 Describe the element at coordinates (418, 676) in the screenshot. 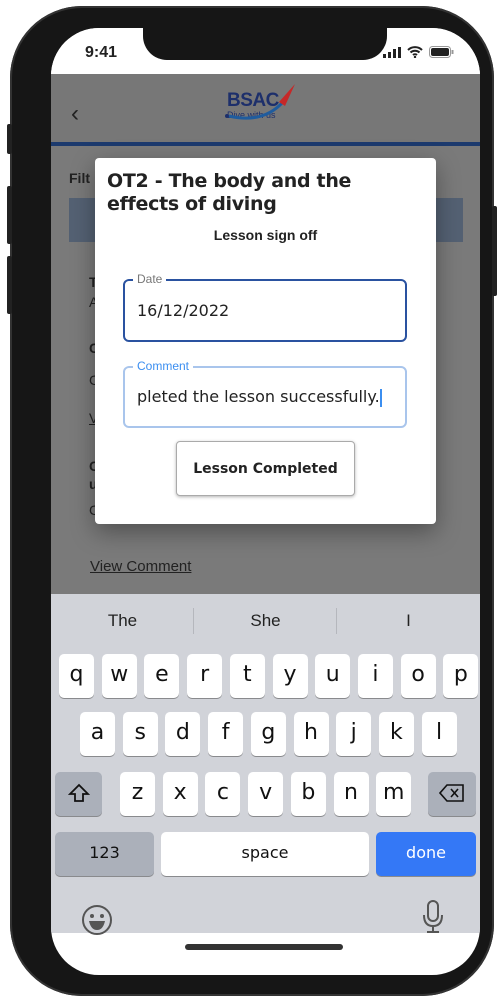

I see `key-o: o` at that location.